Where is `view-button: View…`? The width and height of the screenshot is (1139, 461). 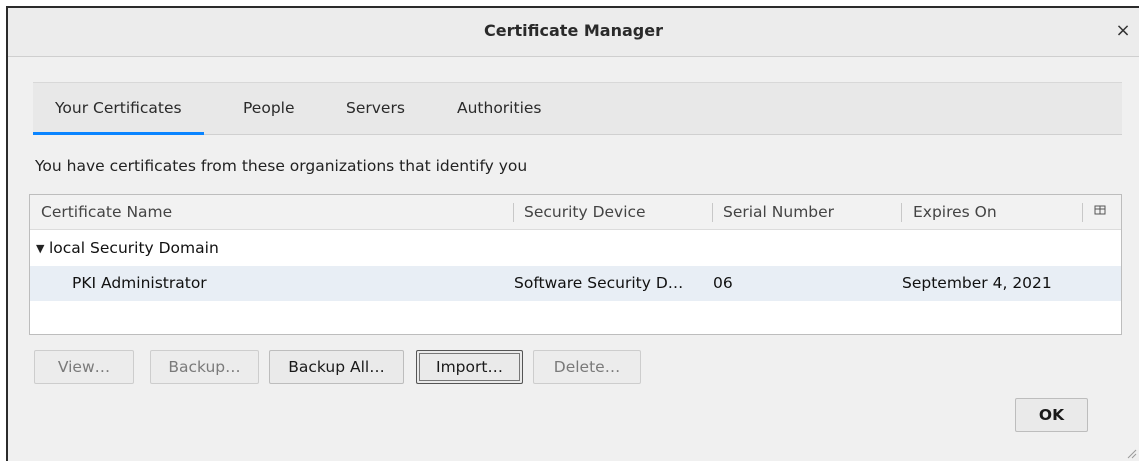 view-button: View… is located at coordinates (84, 367).